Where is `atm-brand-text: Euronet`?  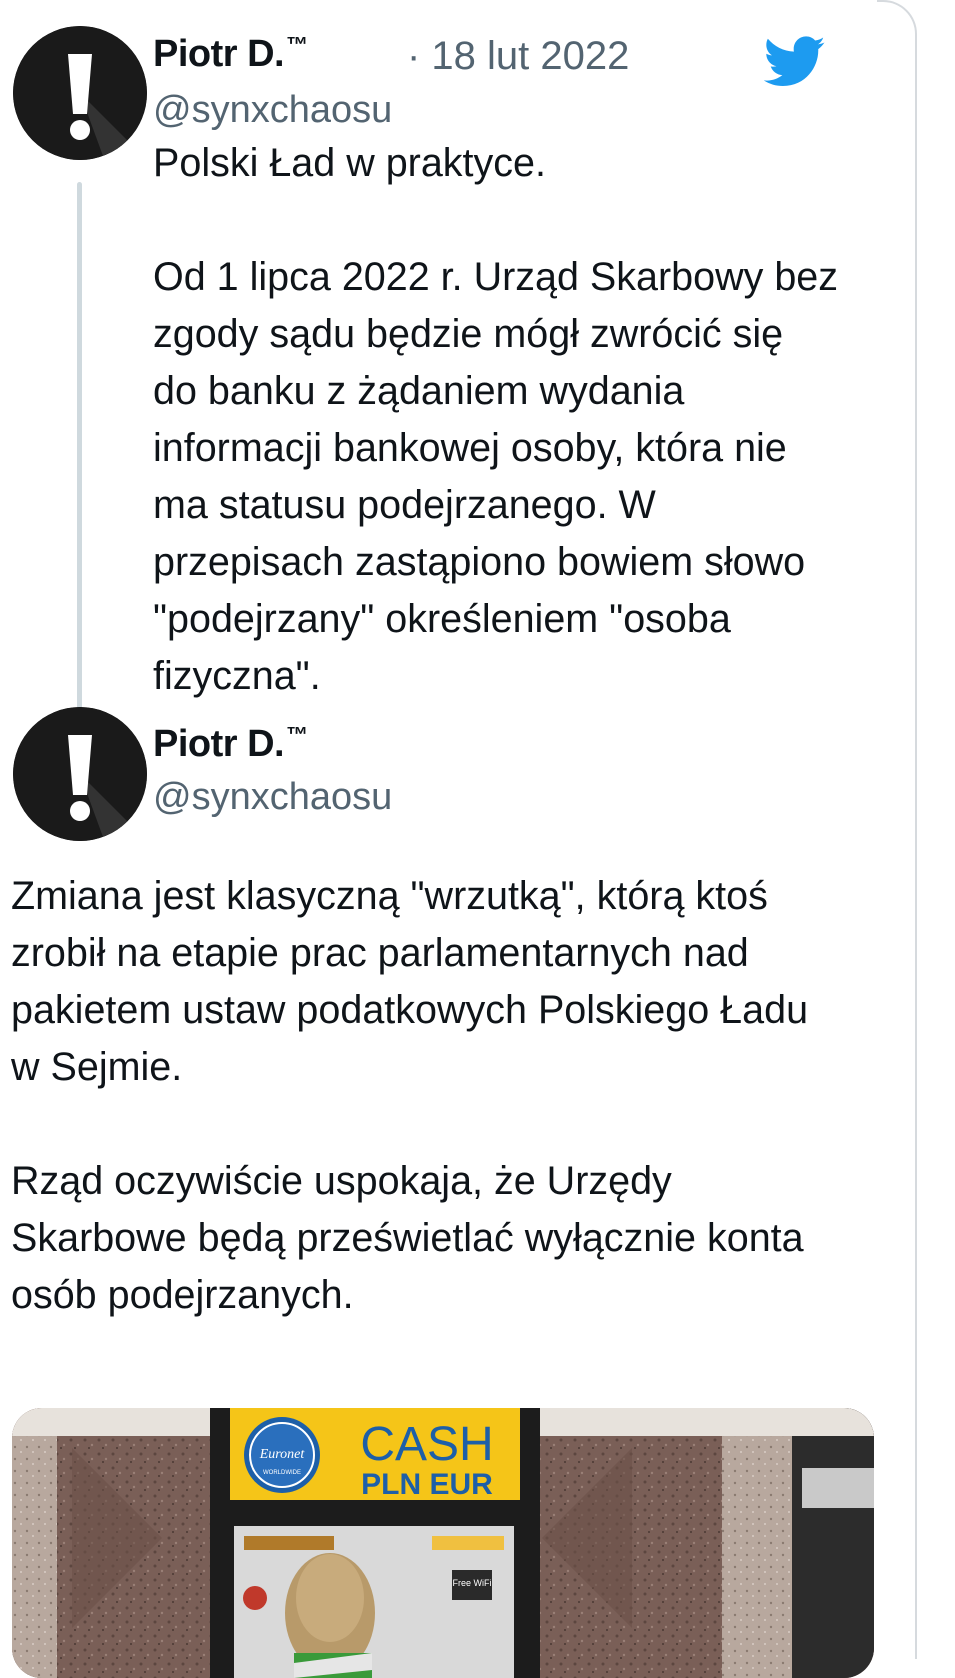
atm-brand-text: Euronet is located at coordinates (282, 1454).